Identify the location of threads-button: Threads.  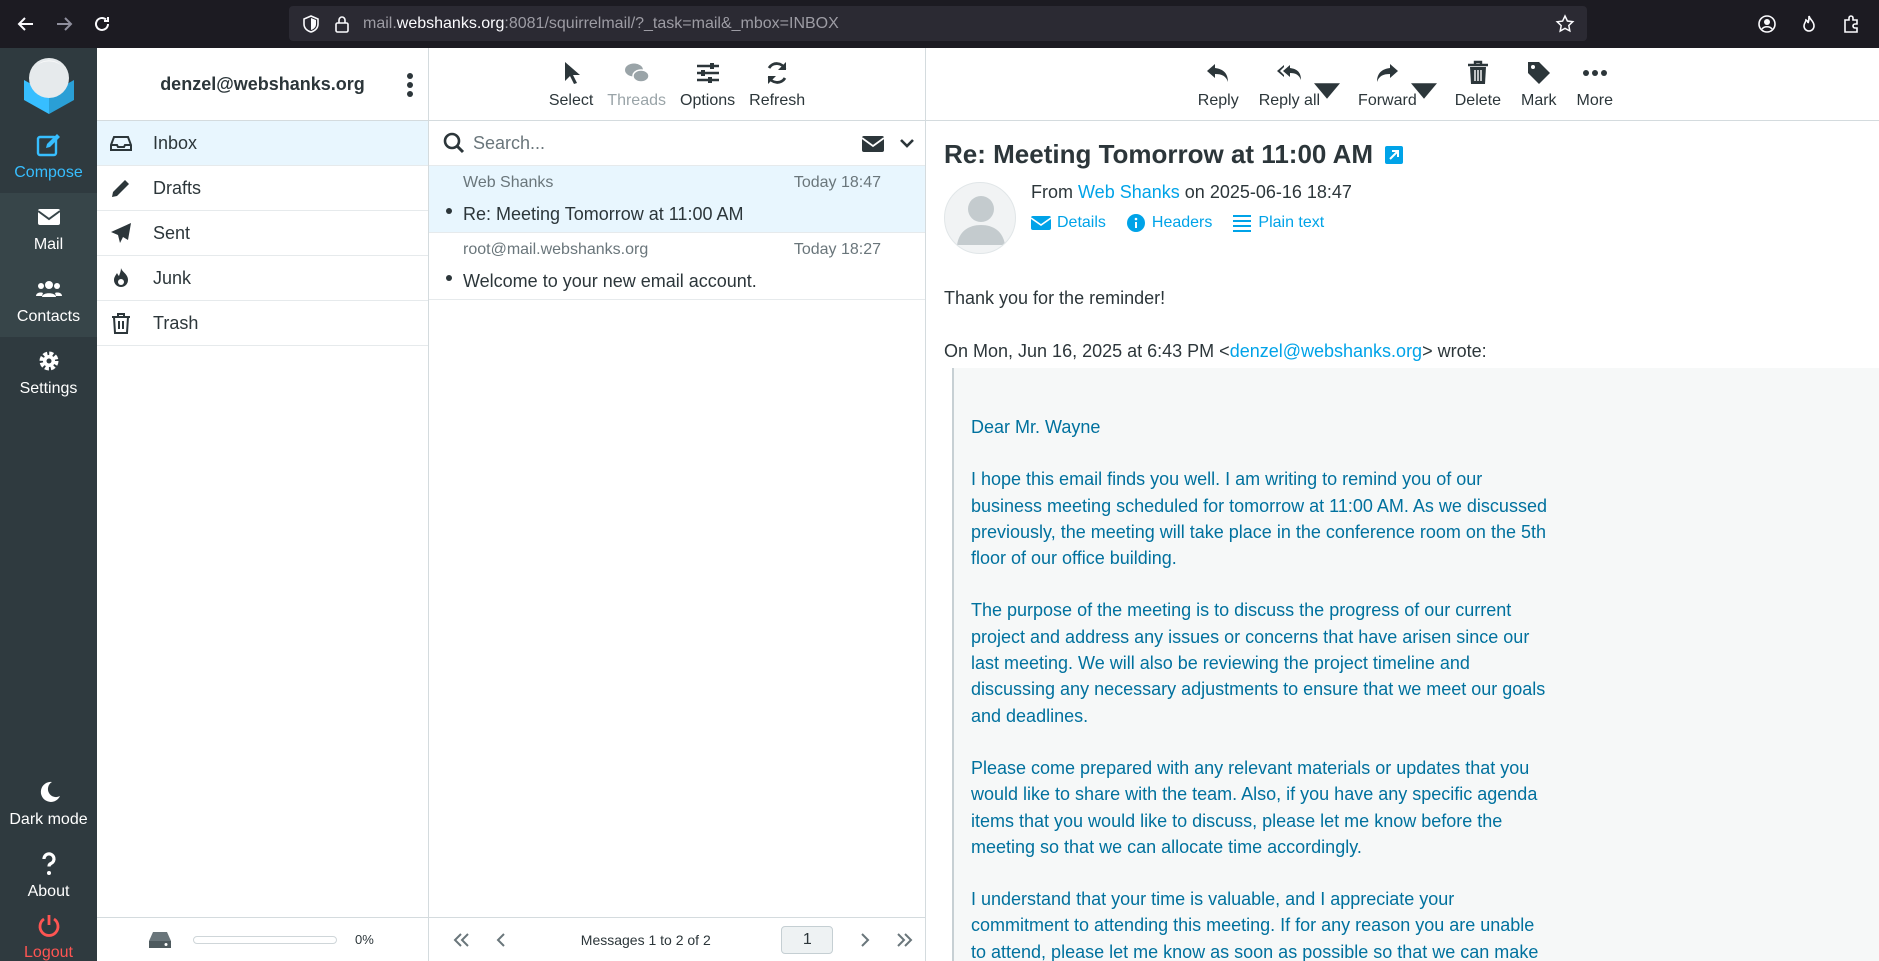
(636, 84).